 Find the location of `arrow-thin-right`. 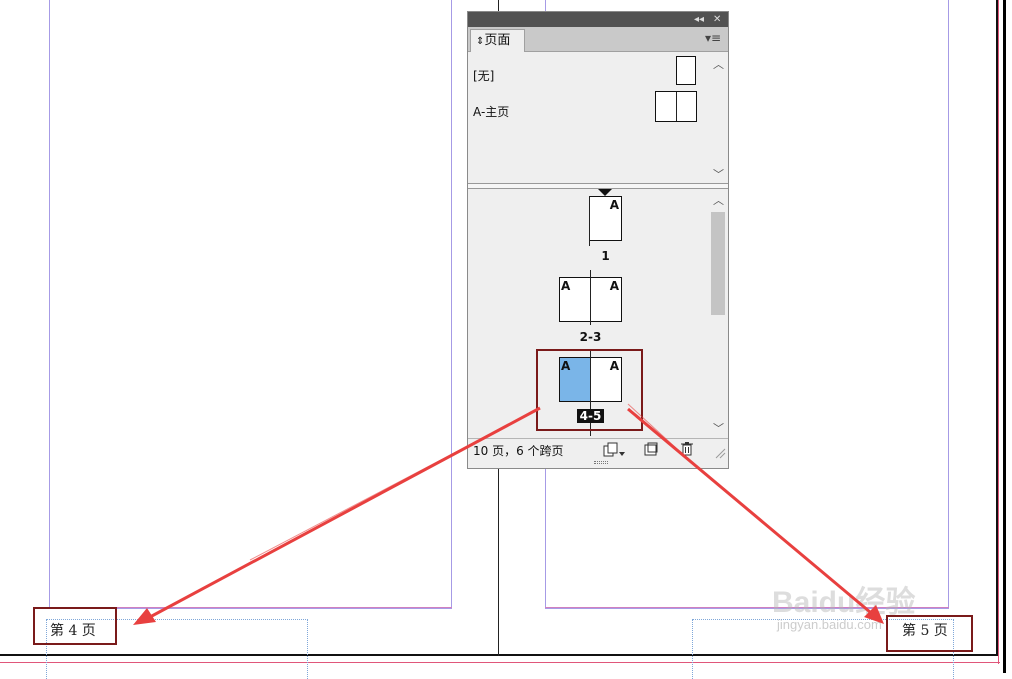

arrow-thin-right is located at coordinates (664, 437).